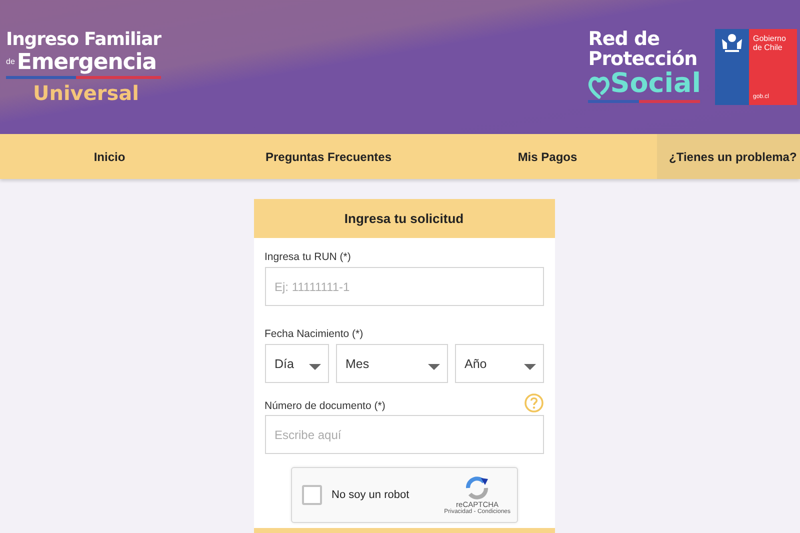 The image size is (800, 533). Describe the element at coordinates (643, 59) in the screenshot. I see `logo-text: Protección` at that location.